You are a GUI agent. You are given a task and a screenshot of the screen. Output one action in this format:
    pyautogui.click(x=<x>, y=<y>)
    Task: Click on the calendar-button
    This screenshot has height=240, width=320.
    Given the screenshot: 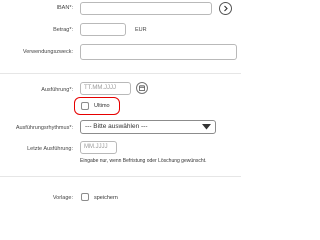 What is the action you would take?
    pyautogui.click(x=142, y=88)
    